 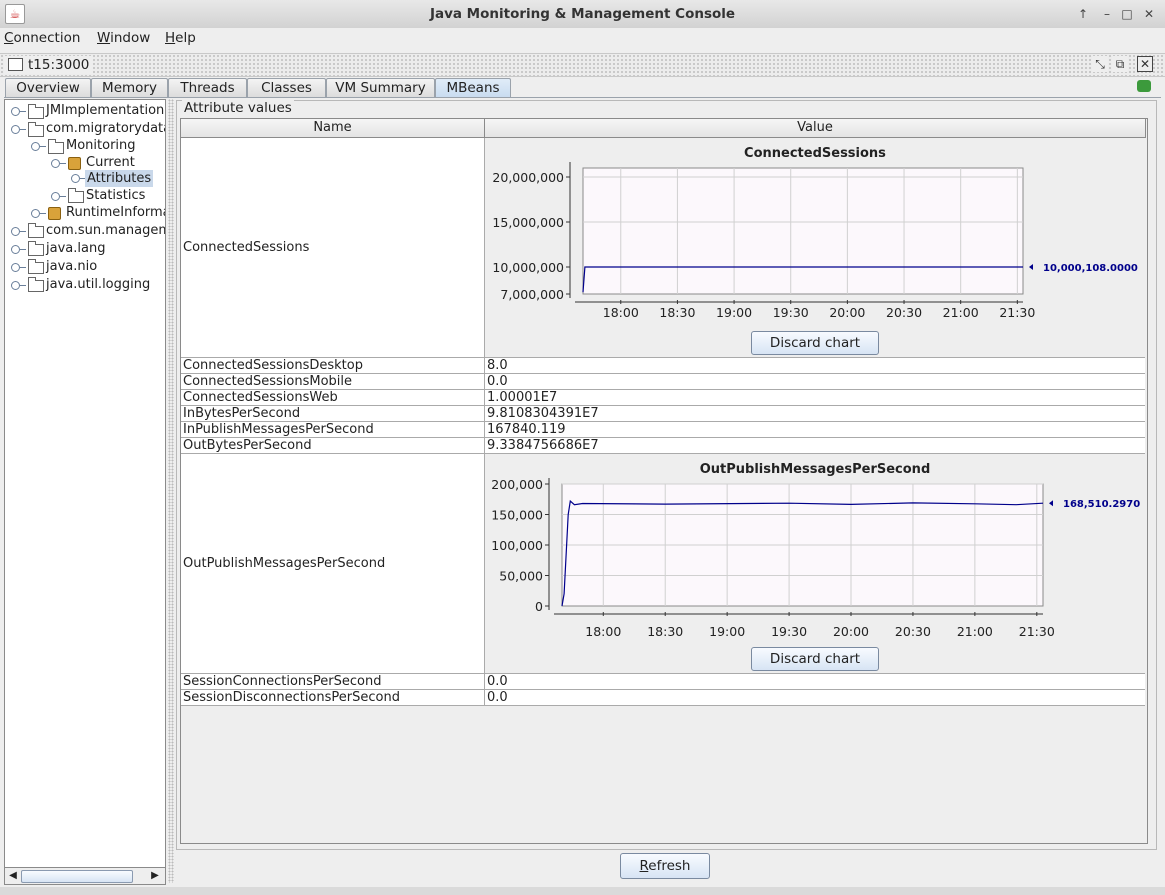 I want to click on attr-name-connectedsessionsdesktop: ConnectedSessionsDesktop, so click(x=273, y=365).